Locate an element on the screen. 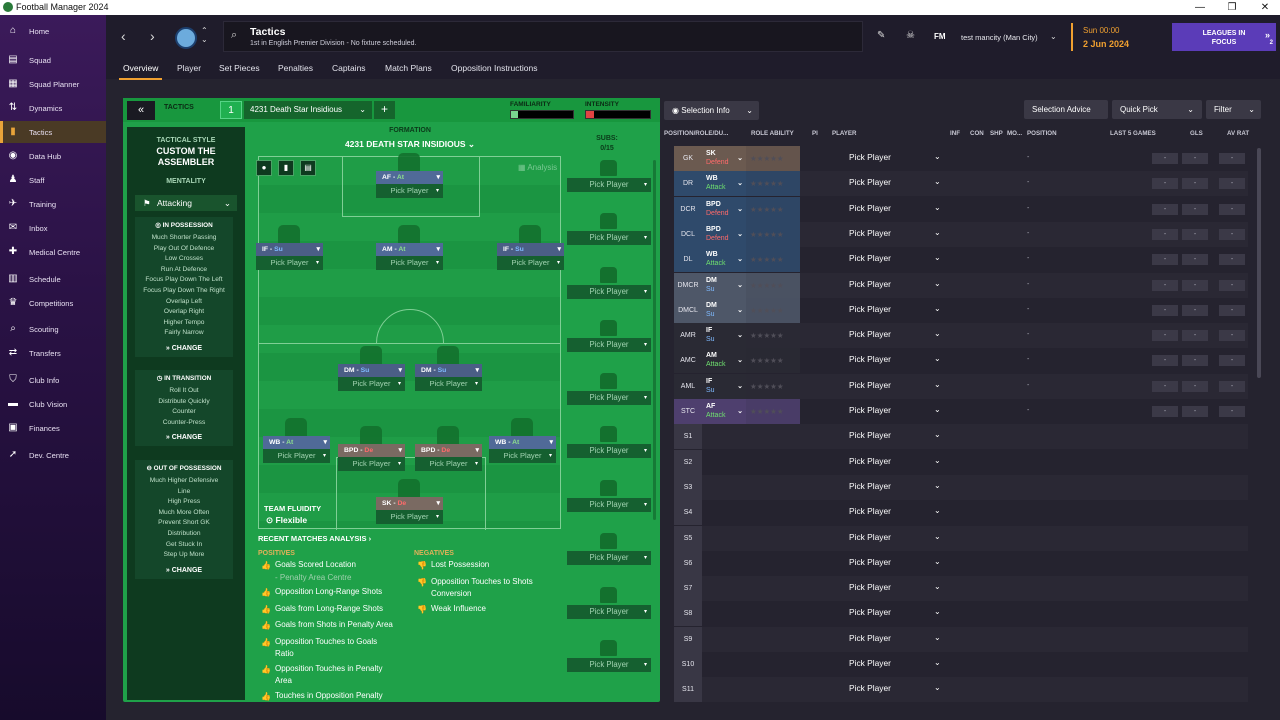 Image resolution: width=1280 pixels, height=720 pixels. player-card-dm: DM - Su ▾ Pick Player ▾ is located at coordinates (371, 368).